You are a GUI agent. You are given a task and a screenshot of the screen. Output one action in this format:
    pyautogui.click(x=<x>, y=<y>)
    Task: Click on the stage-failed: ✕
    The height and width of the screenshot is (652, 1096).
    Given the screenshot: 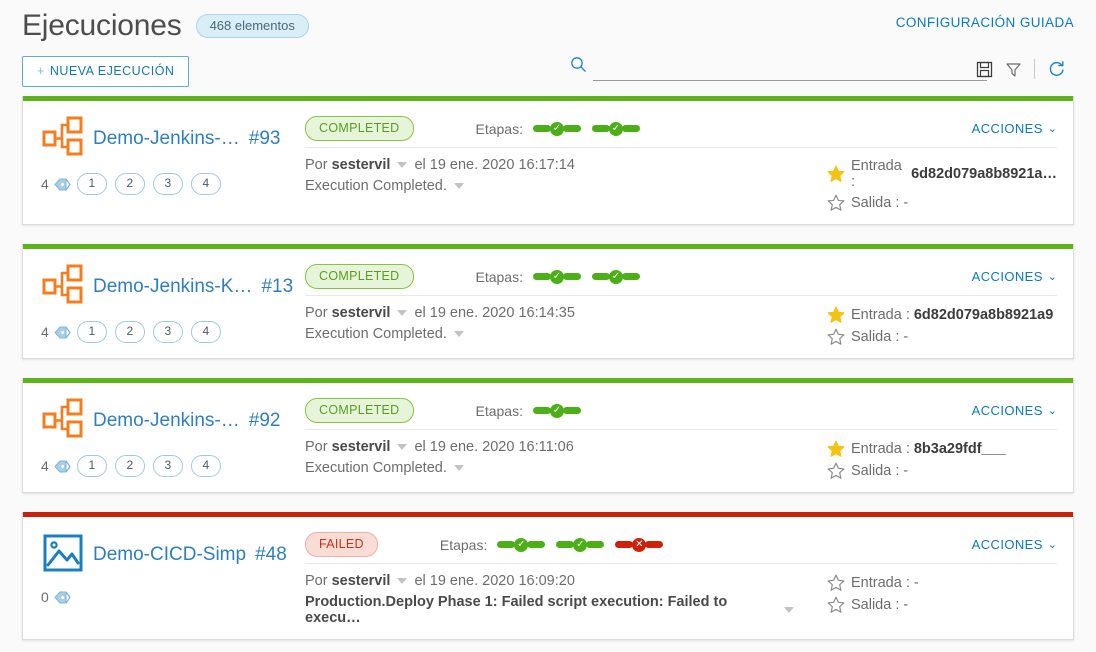 What is the action you would take?
    pyautogui.click(x=639, y=544)
    